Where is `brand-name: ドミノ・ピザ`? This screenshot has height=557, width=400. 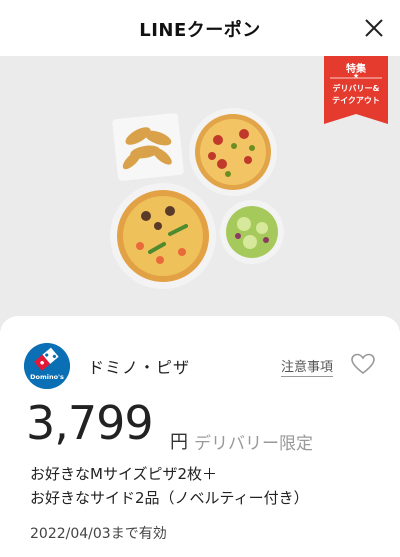 brand-name: ドミノ・ピザ is located at coordinates (139, 367).